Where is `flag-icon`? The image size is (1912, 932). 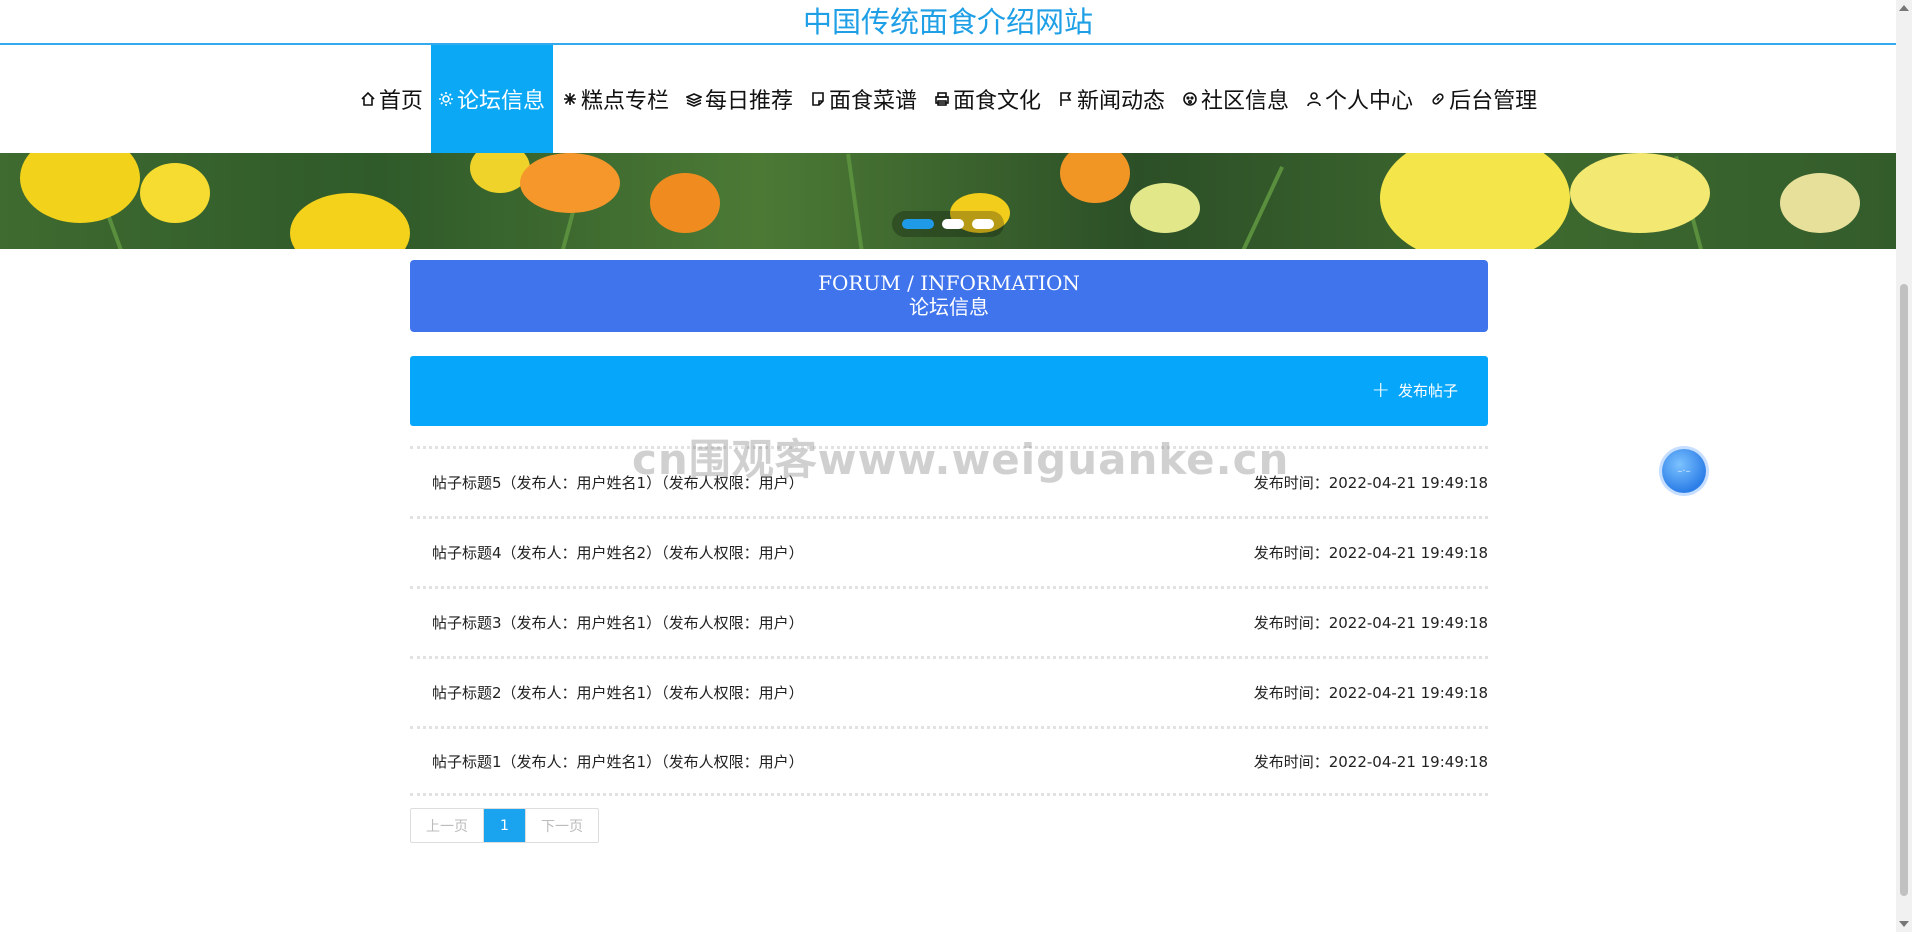
flag-icon is located at coordinates (1066, 99).